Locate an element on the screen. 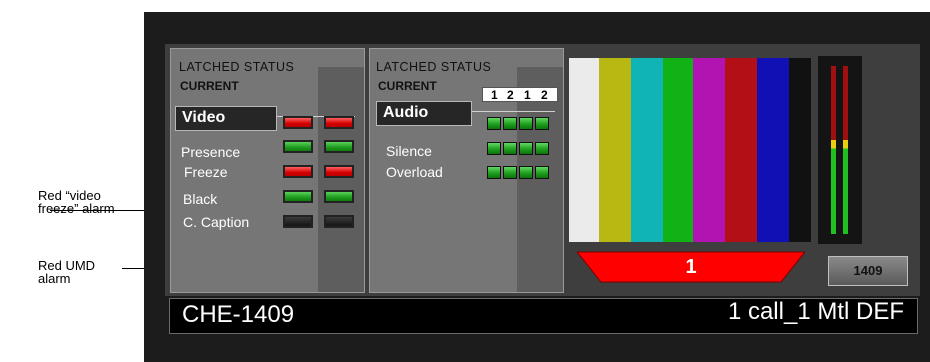 Image resolution: width=930 pixels, height=362 pixels. freeze-alarm-callout: Red “video freeze” alarm is located at coordinates (76, 202).